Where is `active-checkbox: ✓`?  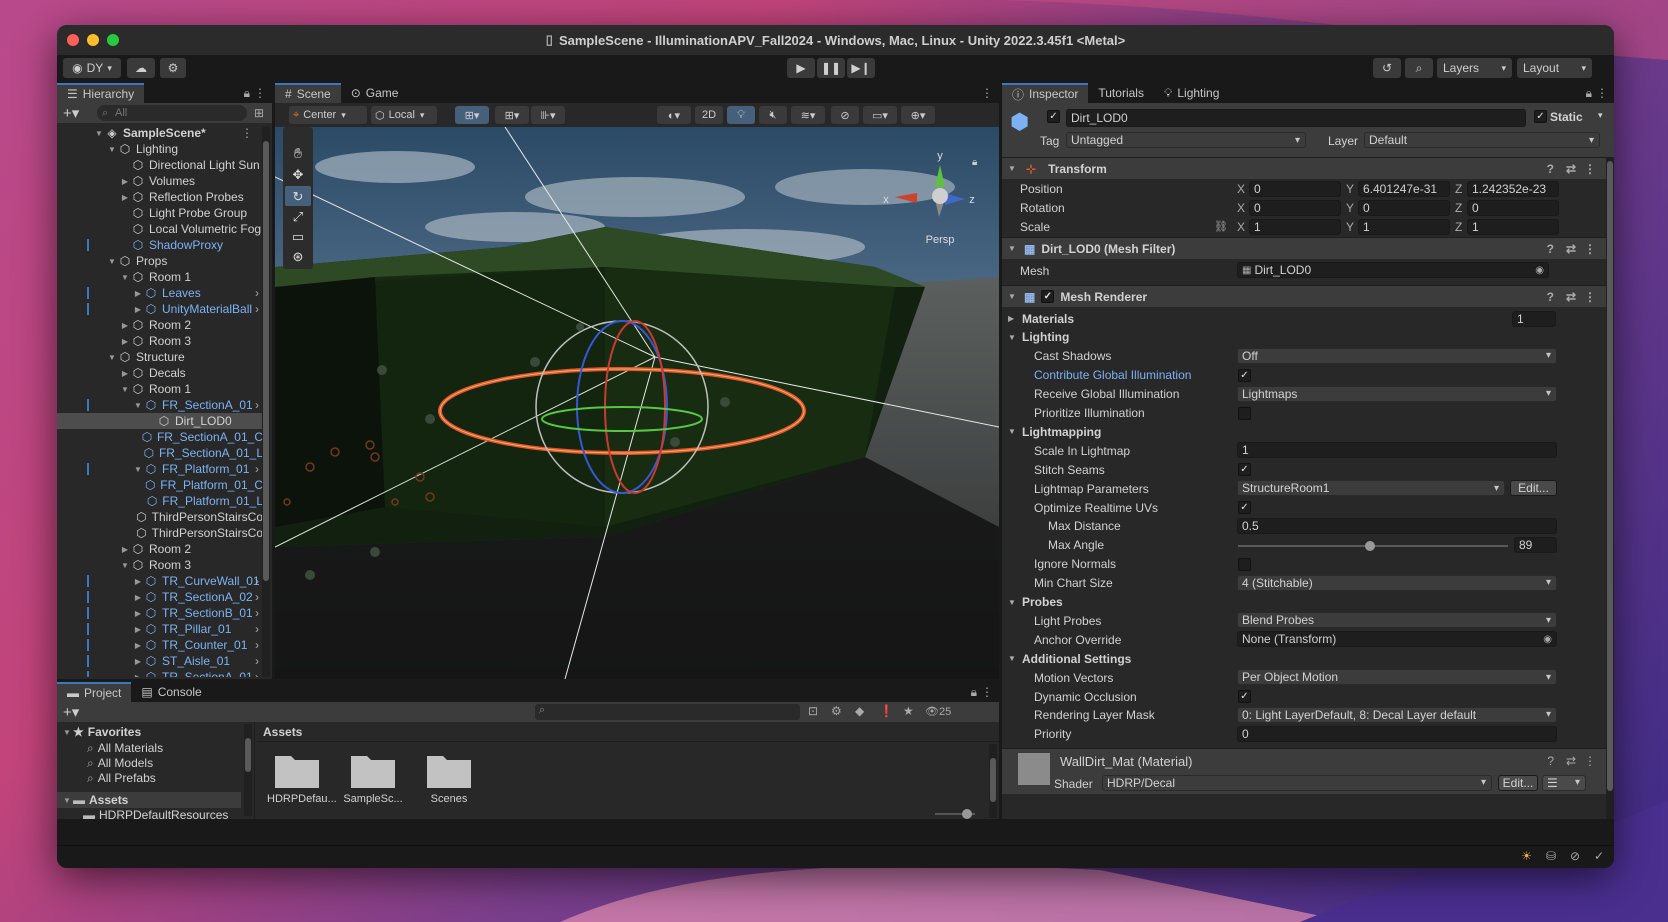 active-checkbox: ✓ is located at coordinates (1053, 116).